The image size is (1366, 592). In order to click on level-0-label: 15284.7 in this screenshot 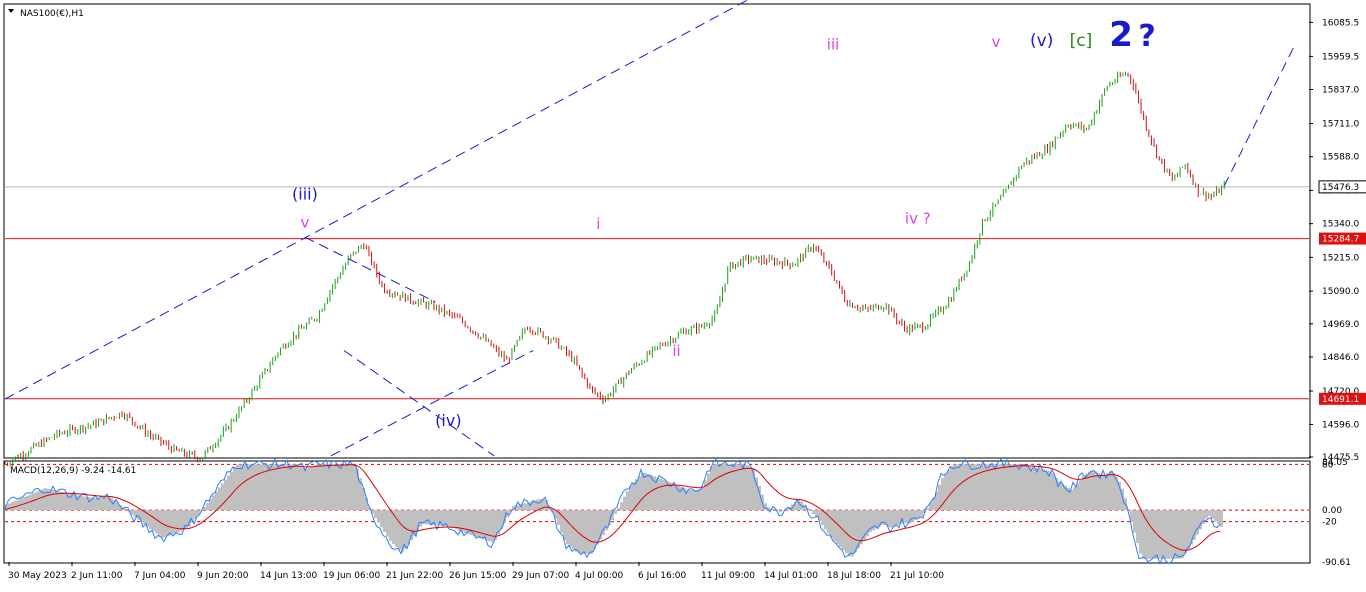, I will do `click(1340, 240)`.